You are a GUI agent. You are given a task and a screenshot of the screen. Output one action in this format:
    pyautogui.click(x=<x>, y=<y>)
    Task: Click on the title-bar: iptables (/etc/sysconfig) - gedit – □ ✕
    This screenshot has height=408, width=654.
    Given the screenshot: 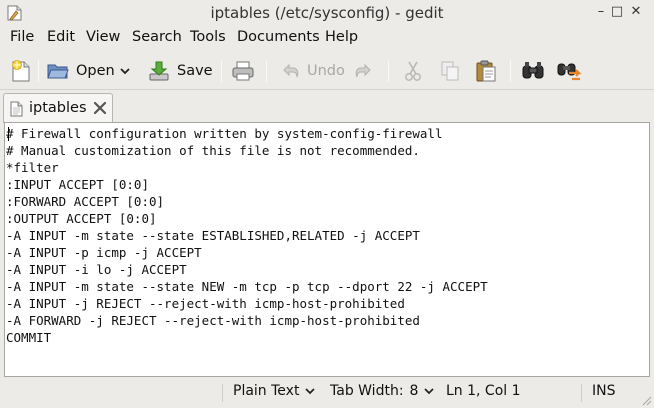 What is the action you would take?
    pyautogui.click(x=327, y=13)
    